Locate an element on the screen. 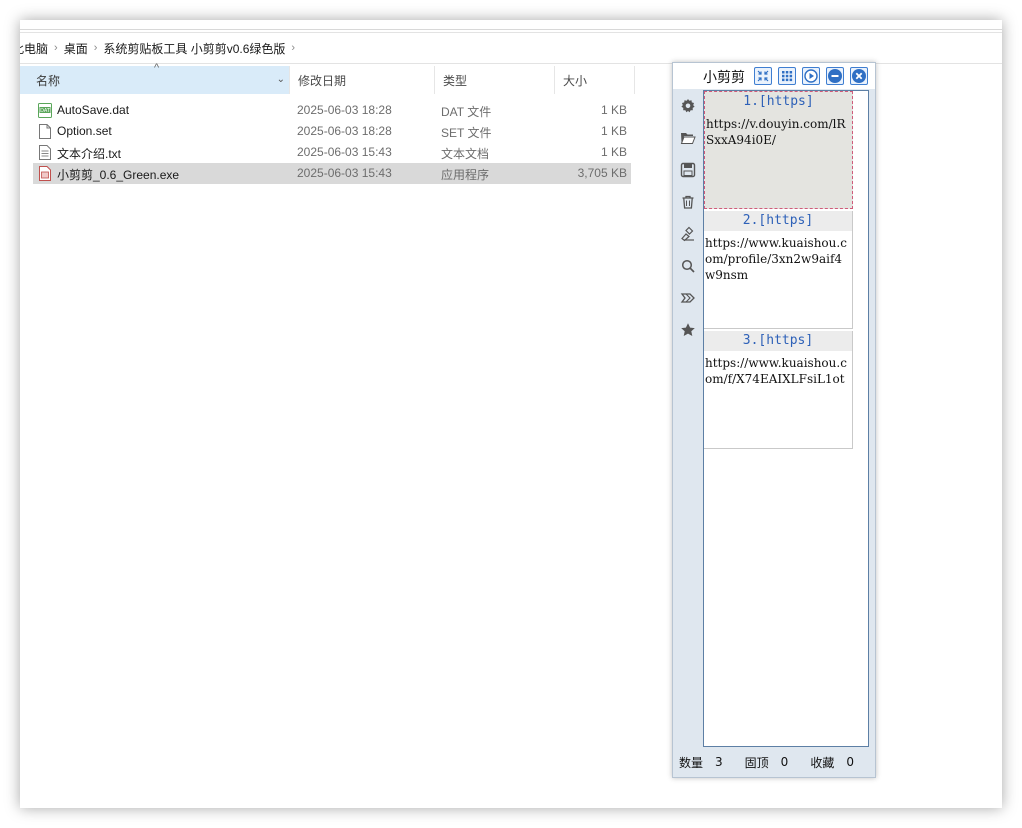  toolbar-strip is located at coordinates (511, 25).